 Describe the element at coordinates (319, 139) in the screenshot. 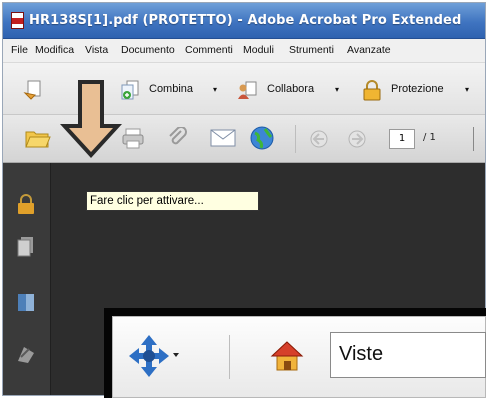

I see `previous-page-icon` at that location.